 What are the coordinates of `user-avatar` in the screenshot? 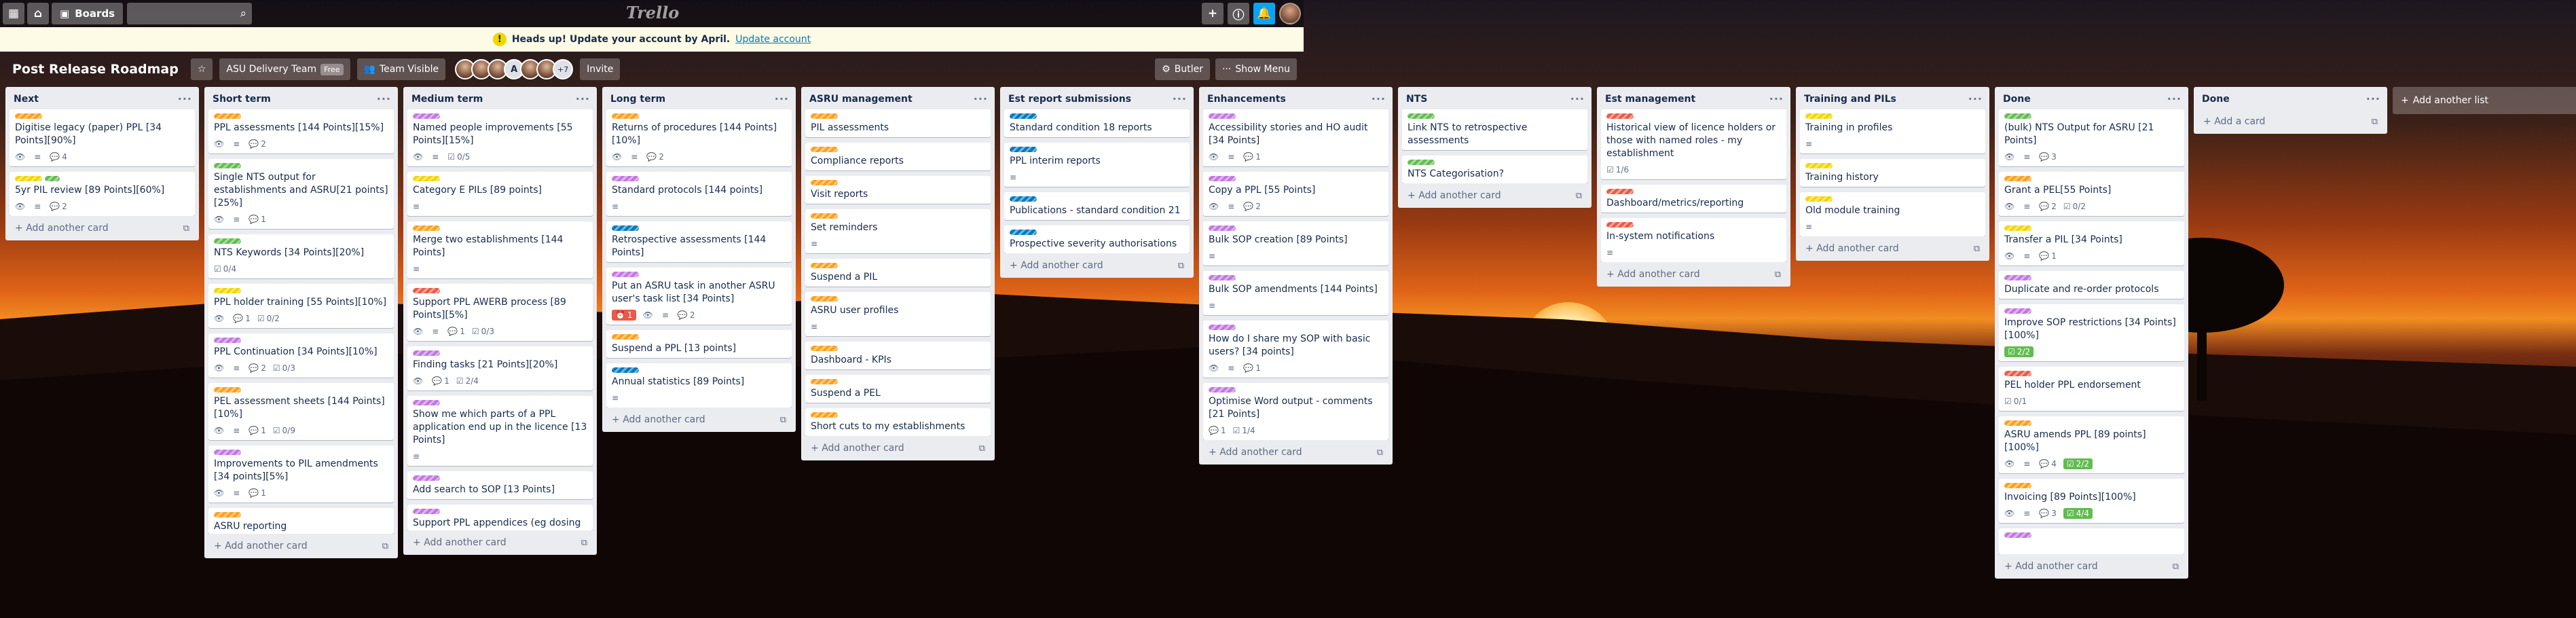 It's located at (1290, 13).